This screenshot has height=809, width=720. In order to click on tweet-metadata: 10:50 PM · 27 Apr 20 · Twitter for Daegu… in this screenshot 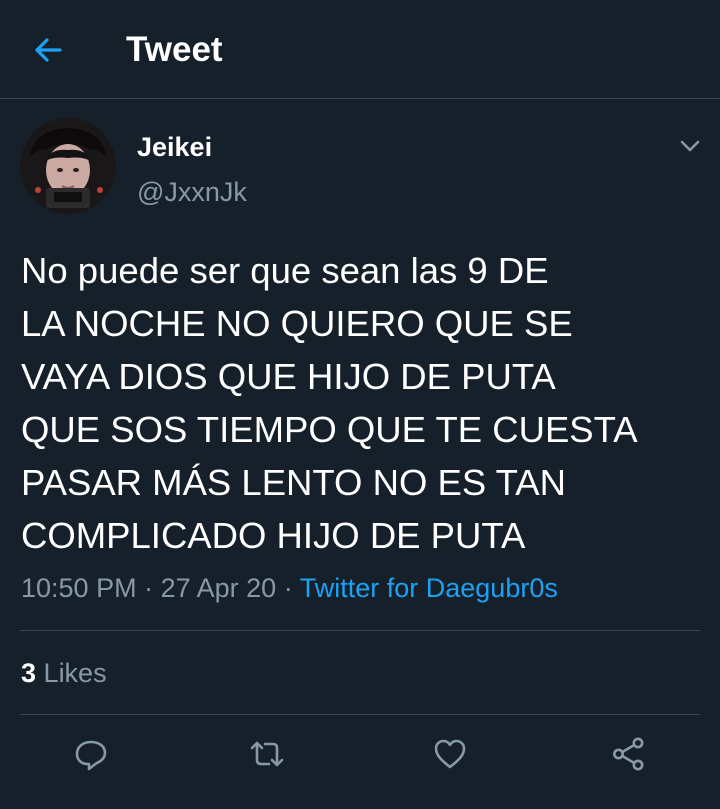, I will do `click(289, 588)`.